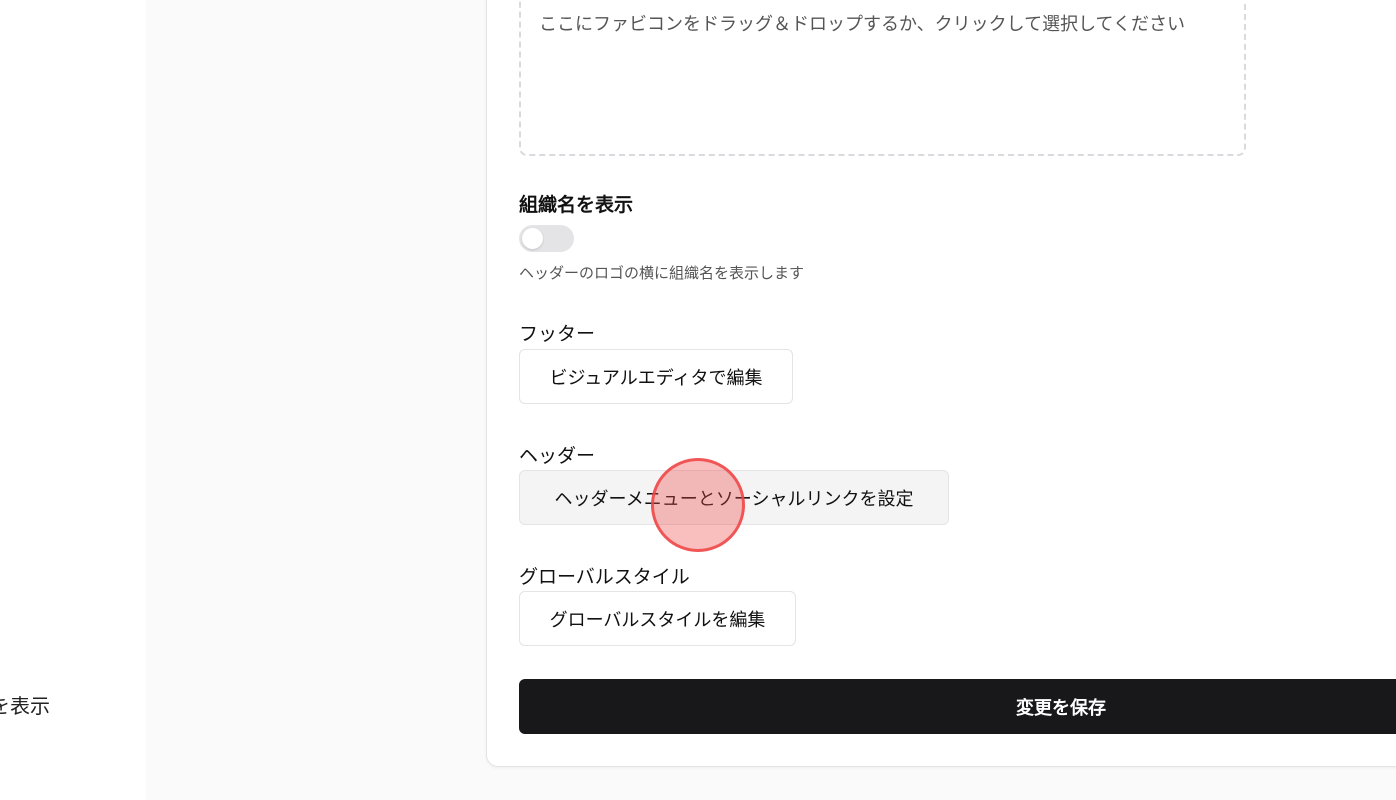  I want to click on favicon-dropzone: ここにファビコンをドラッグ＆ドロップするか、クリックして選択してください, so click(882, 78).